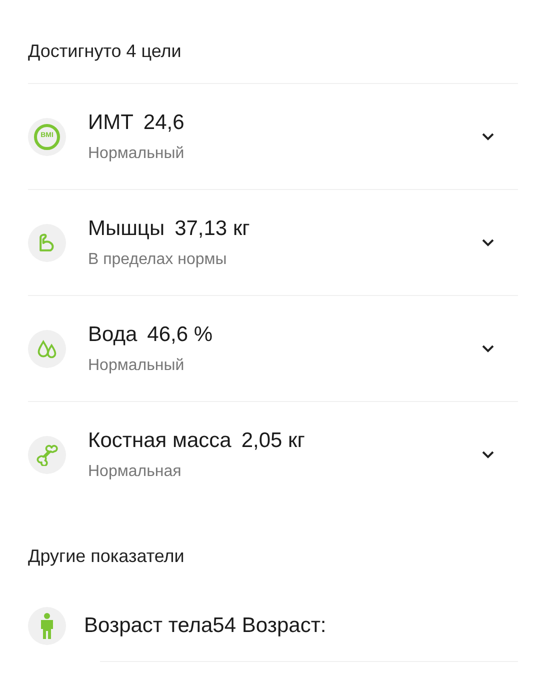 This screenshot has height=680, width=546. I want to click on metric-name: Мышцы, so click(126, 229).